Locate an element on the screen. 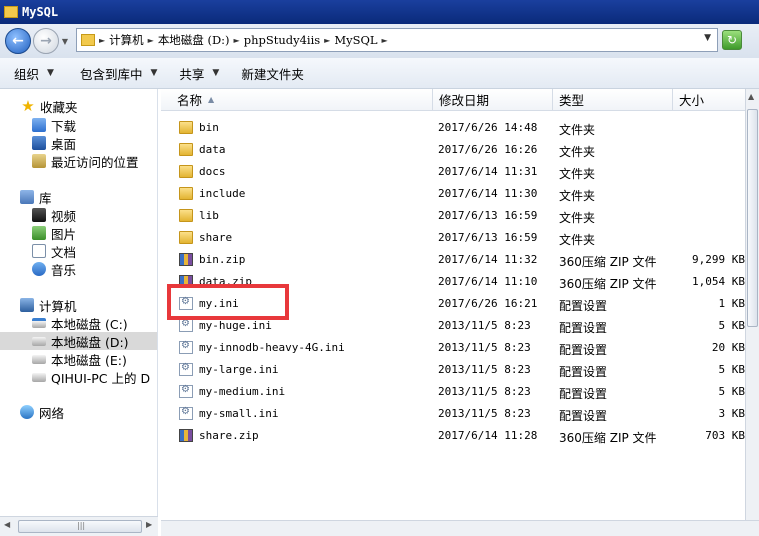 Image resolution: width=759 pixels, height=536 pixels. nav-horizontal-scrollbar: ◀ ||| ▶ is located at coordinates (79, 526).